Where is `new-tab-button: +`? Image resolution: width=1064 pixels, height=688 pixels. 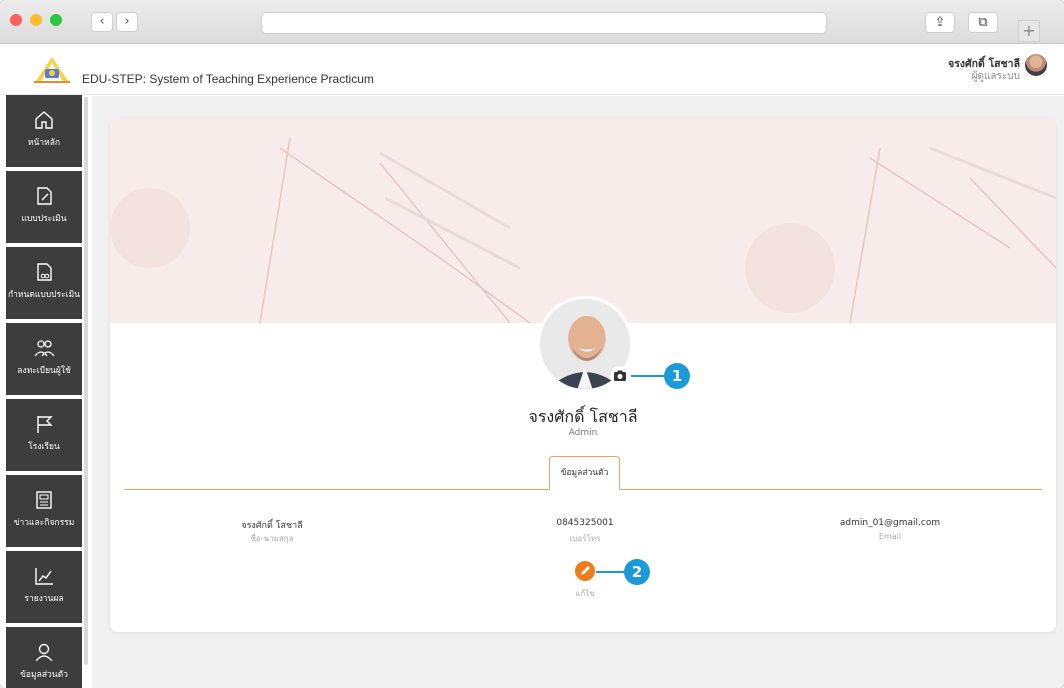 new-tab-button: + is located at coordinates (1029, 31).